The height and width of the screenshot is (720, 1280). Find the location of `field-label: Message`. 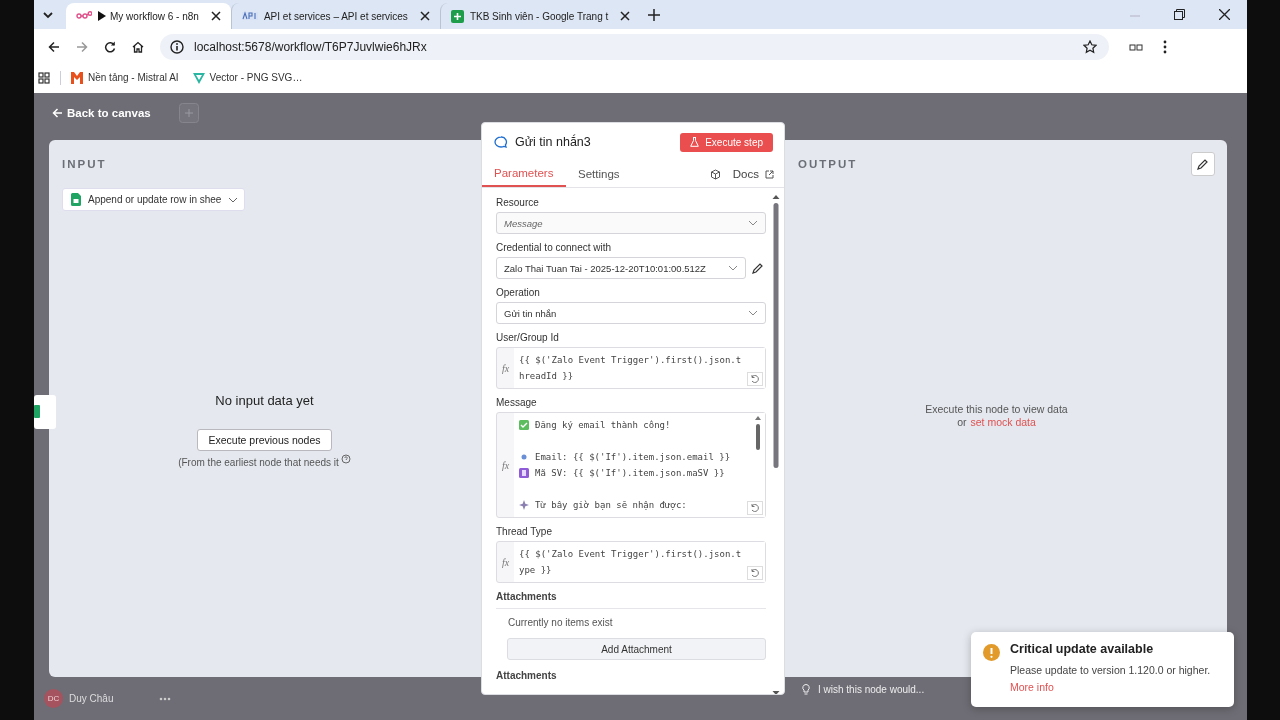

field-label: Message is located at coordinates (517, 402).